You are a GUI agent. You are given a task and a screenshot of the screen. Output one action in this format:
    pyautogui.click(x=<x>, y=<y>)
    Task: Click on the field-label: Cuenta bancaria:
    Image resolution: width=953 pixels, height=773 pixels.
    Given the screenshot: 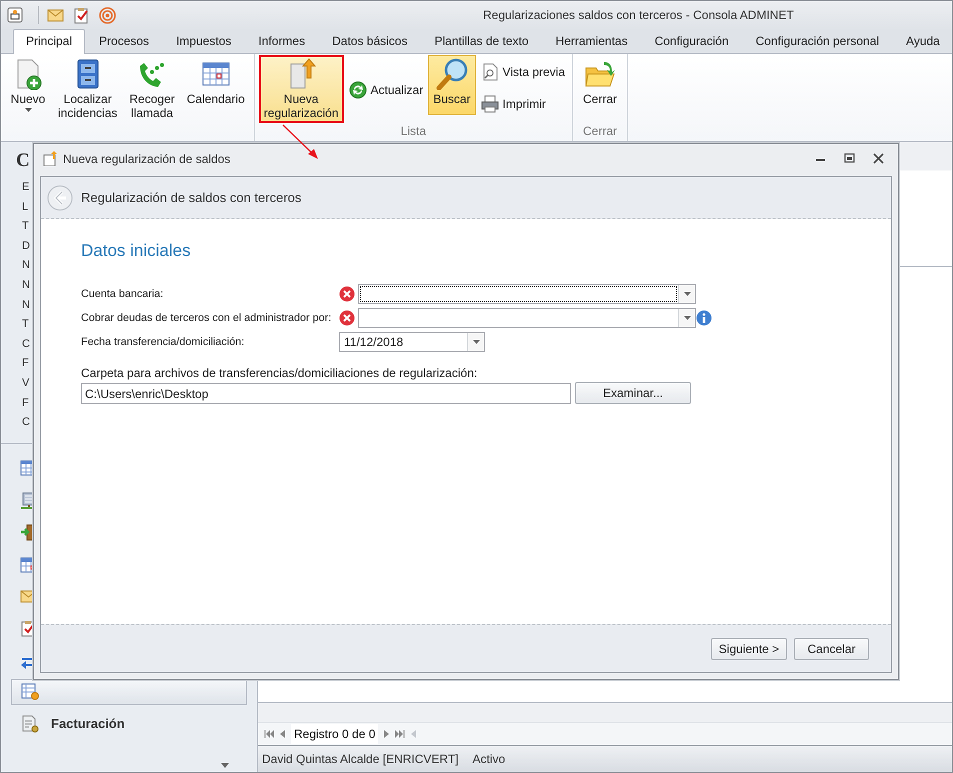 What is the action you would take?
    pyautogui.click(x=122, y=294)
    